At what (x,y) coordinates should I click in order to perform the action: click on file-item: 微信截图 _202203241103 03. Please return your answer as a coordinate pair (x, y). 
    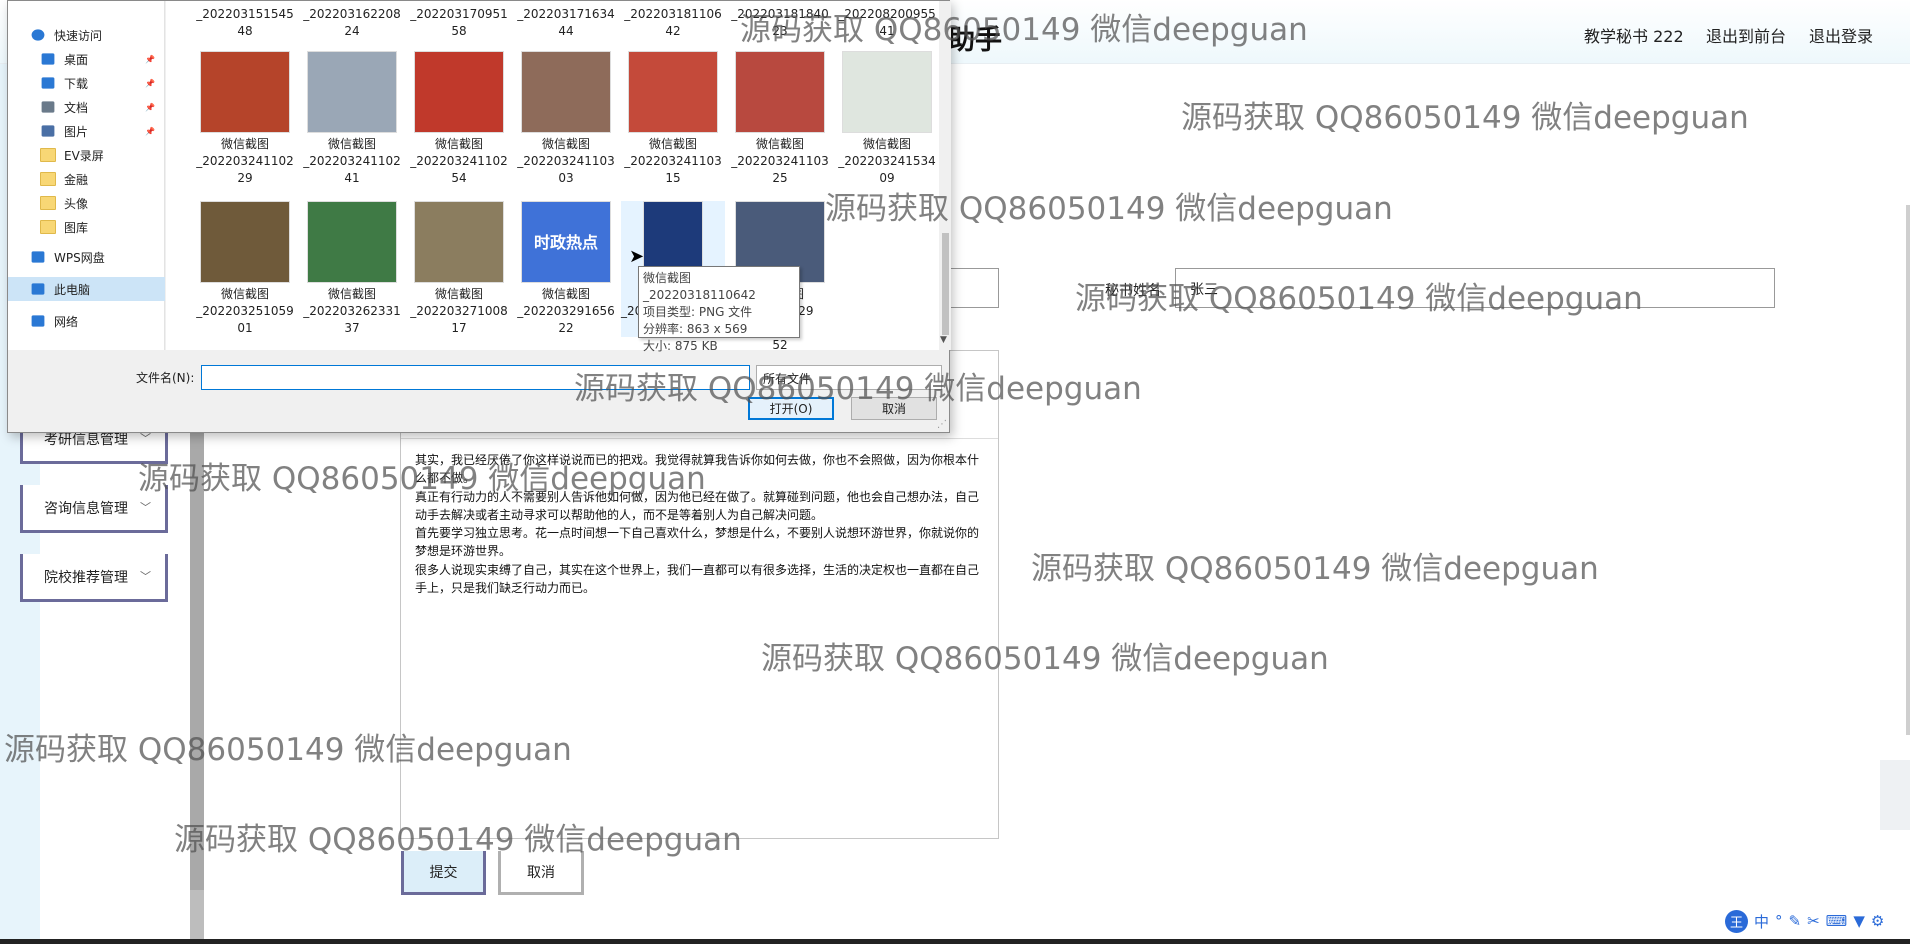
    Looking at the image, I should click on (566, 119).